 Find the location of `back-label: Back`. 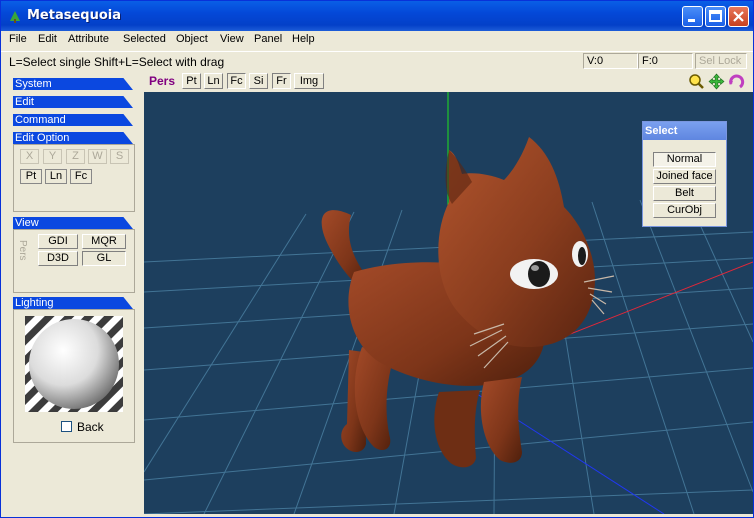

back-label: Back is located at coordinates (90, 427).